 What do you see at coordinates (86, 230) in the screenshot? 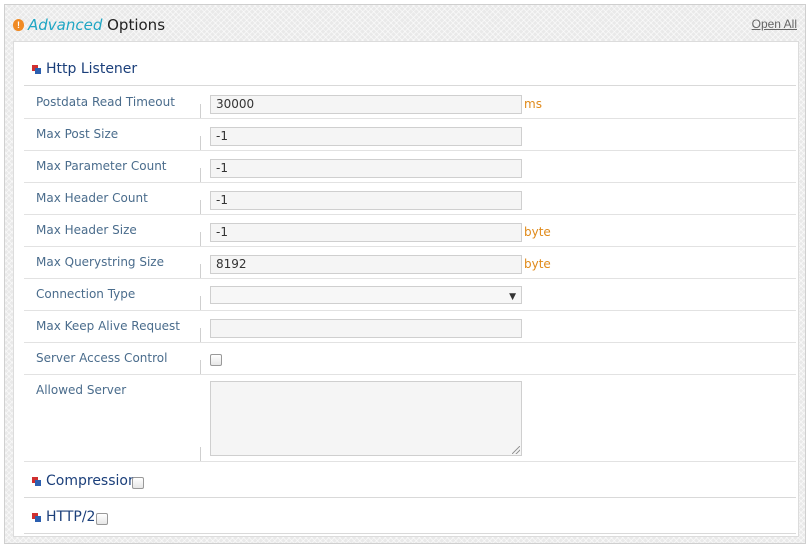
I see `field-label: Max Header Size` at bounding box center [86, 230].